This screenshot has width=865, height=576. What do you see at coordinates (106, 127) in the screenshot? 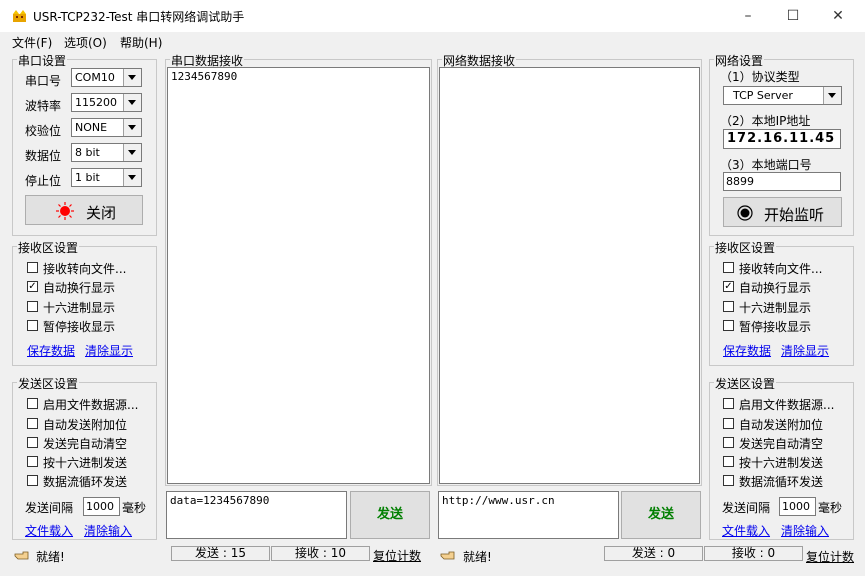
I see `parity-select: NONE` at bounding box center [106, 127].